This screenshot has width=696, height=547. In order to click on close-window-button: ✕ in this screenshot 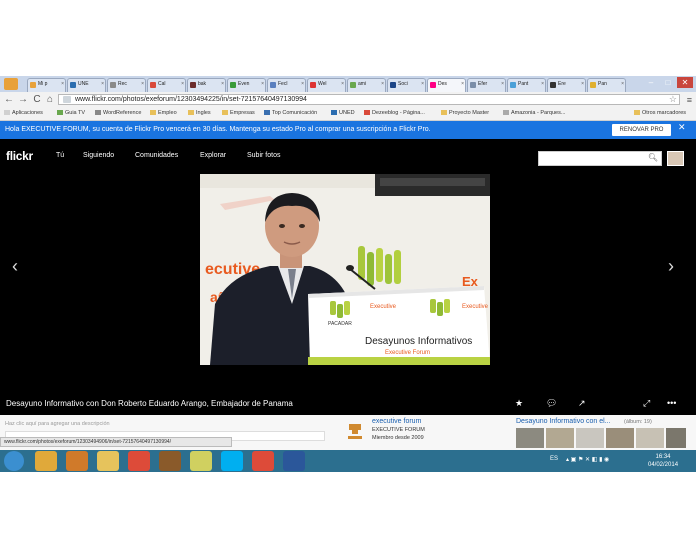, I will do `click(685, 82)`.